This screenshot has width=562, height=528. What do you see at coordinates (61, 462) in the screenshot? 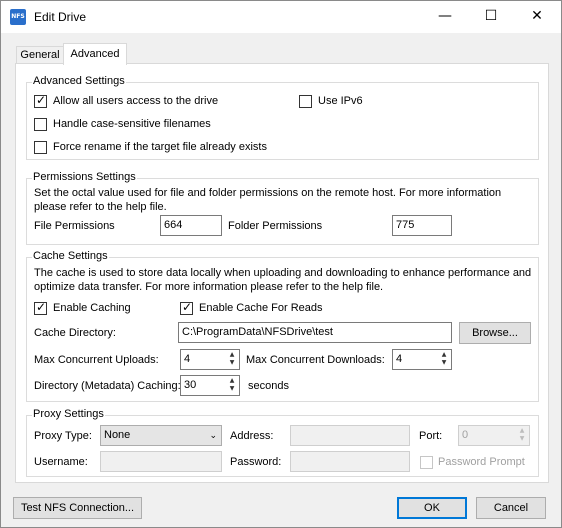
I see `username-label: Username:` at bounding box center [61, 462].